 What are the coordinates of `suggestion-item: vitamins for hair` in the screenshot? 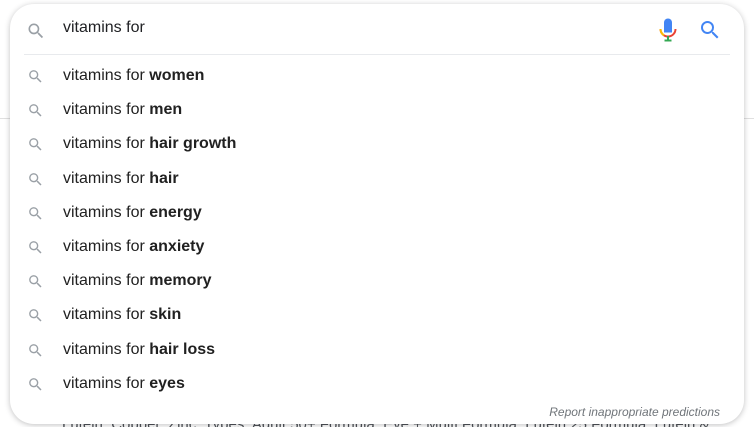 It's located at (377, 180).